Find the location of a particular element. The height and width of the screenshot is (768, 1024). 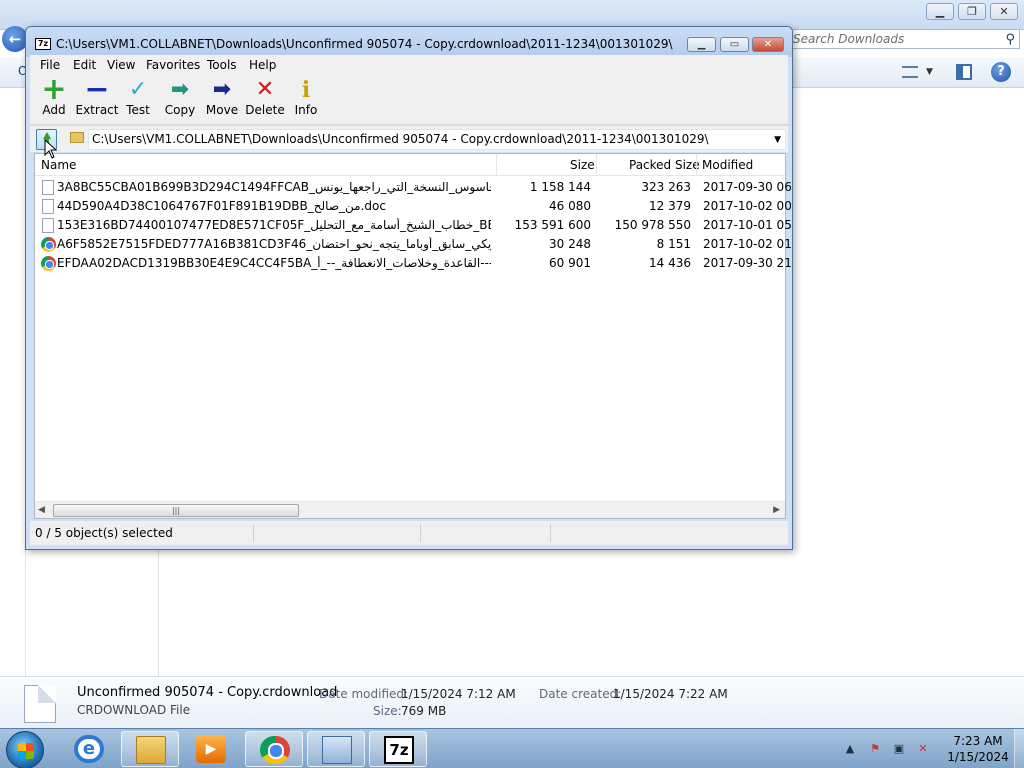

windows-logo-icon is located at coordinates (26, 751).